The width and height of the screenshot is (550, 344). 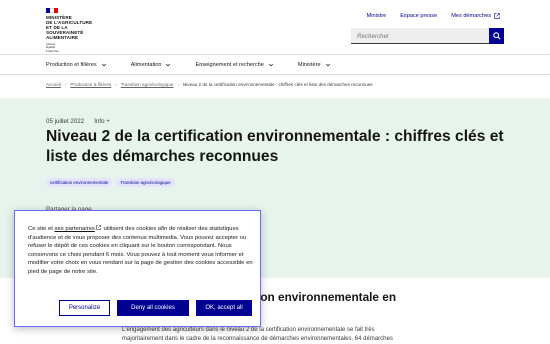 I want to click on search-bar, so click(x=427, y=36).